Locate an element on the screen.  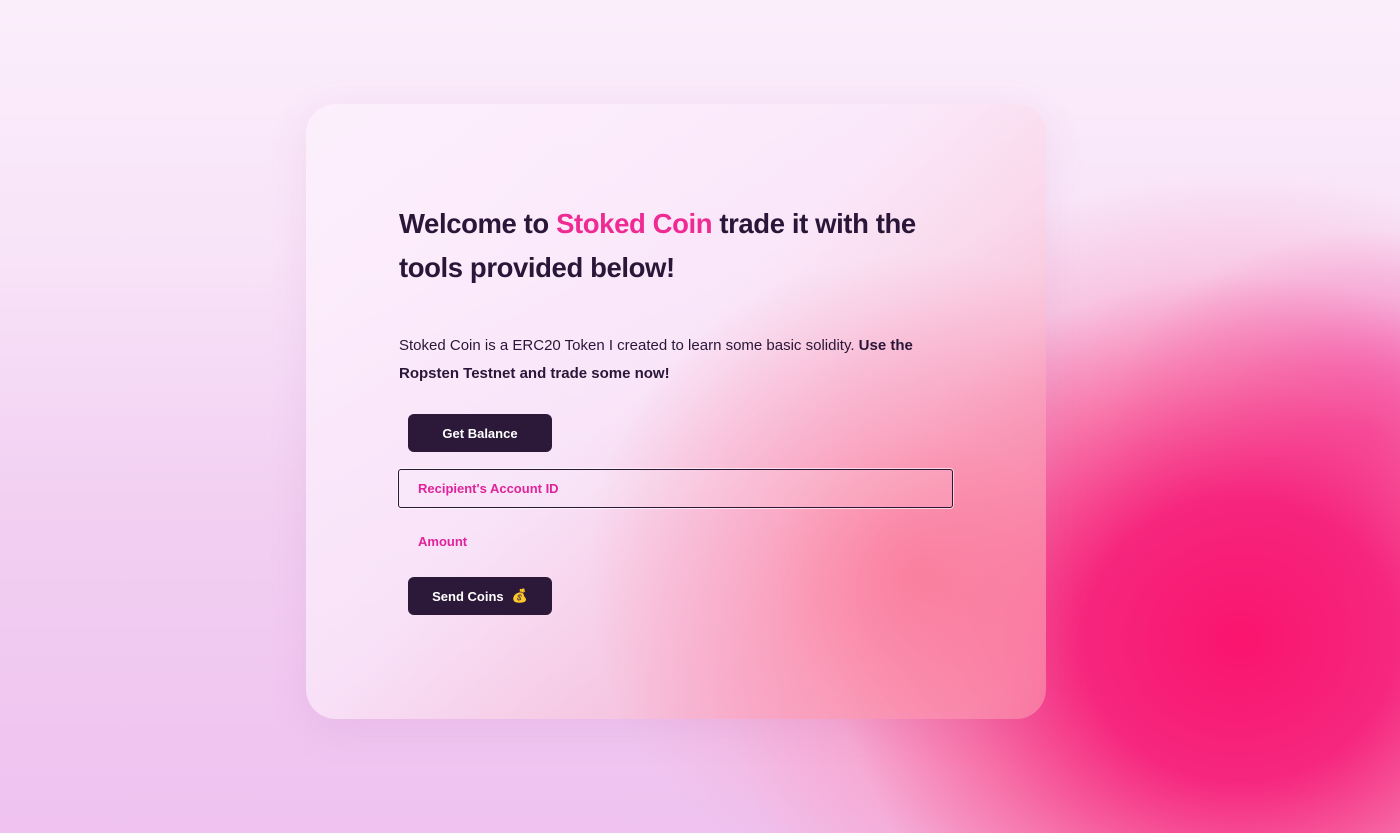
send-coins-button: Send Coins 💰 is located at coordinates (480, 596).